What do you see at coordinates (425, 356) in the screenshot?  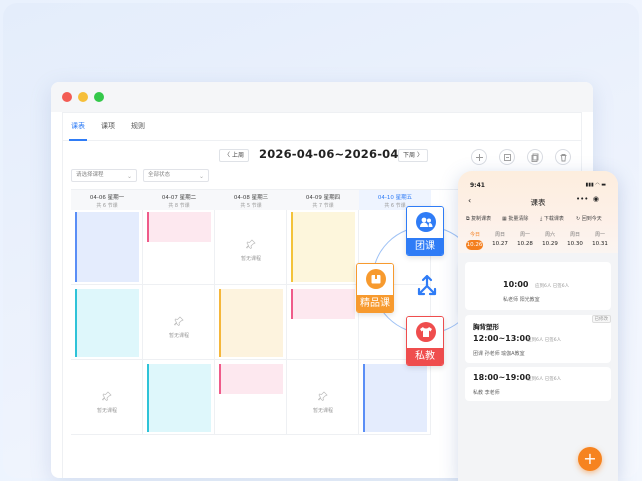 I see `feature-label: 私教` at bounding box center [425, 356].